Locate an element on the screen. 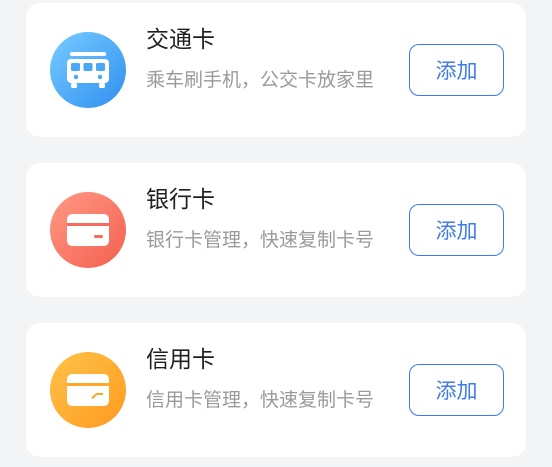 The height and width of the screenshot is (467, 552). card-title: 信用卡 is located at coordinates (180, 360).